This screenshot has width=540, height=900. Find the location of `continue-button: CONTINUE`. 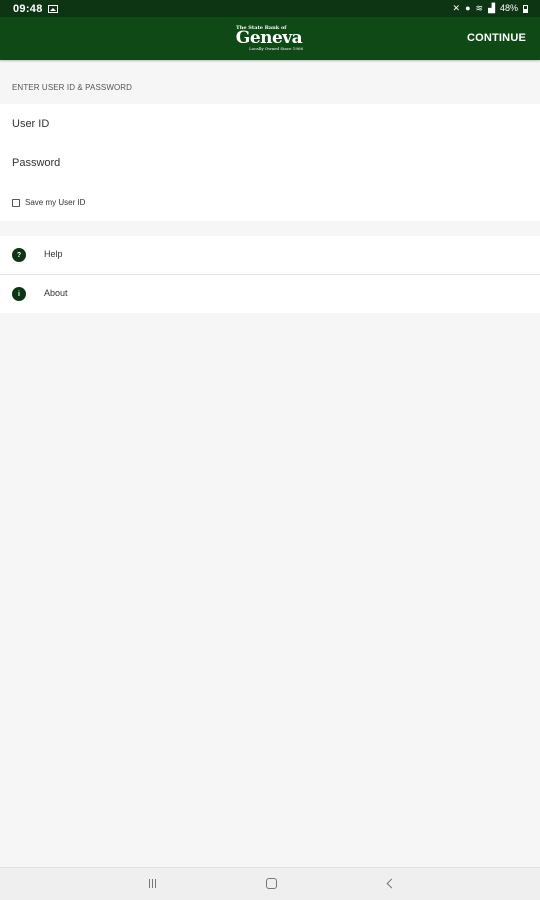

continue-button: CONTINUE is located at coordinates (496, 38).